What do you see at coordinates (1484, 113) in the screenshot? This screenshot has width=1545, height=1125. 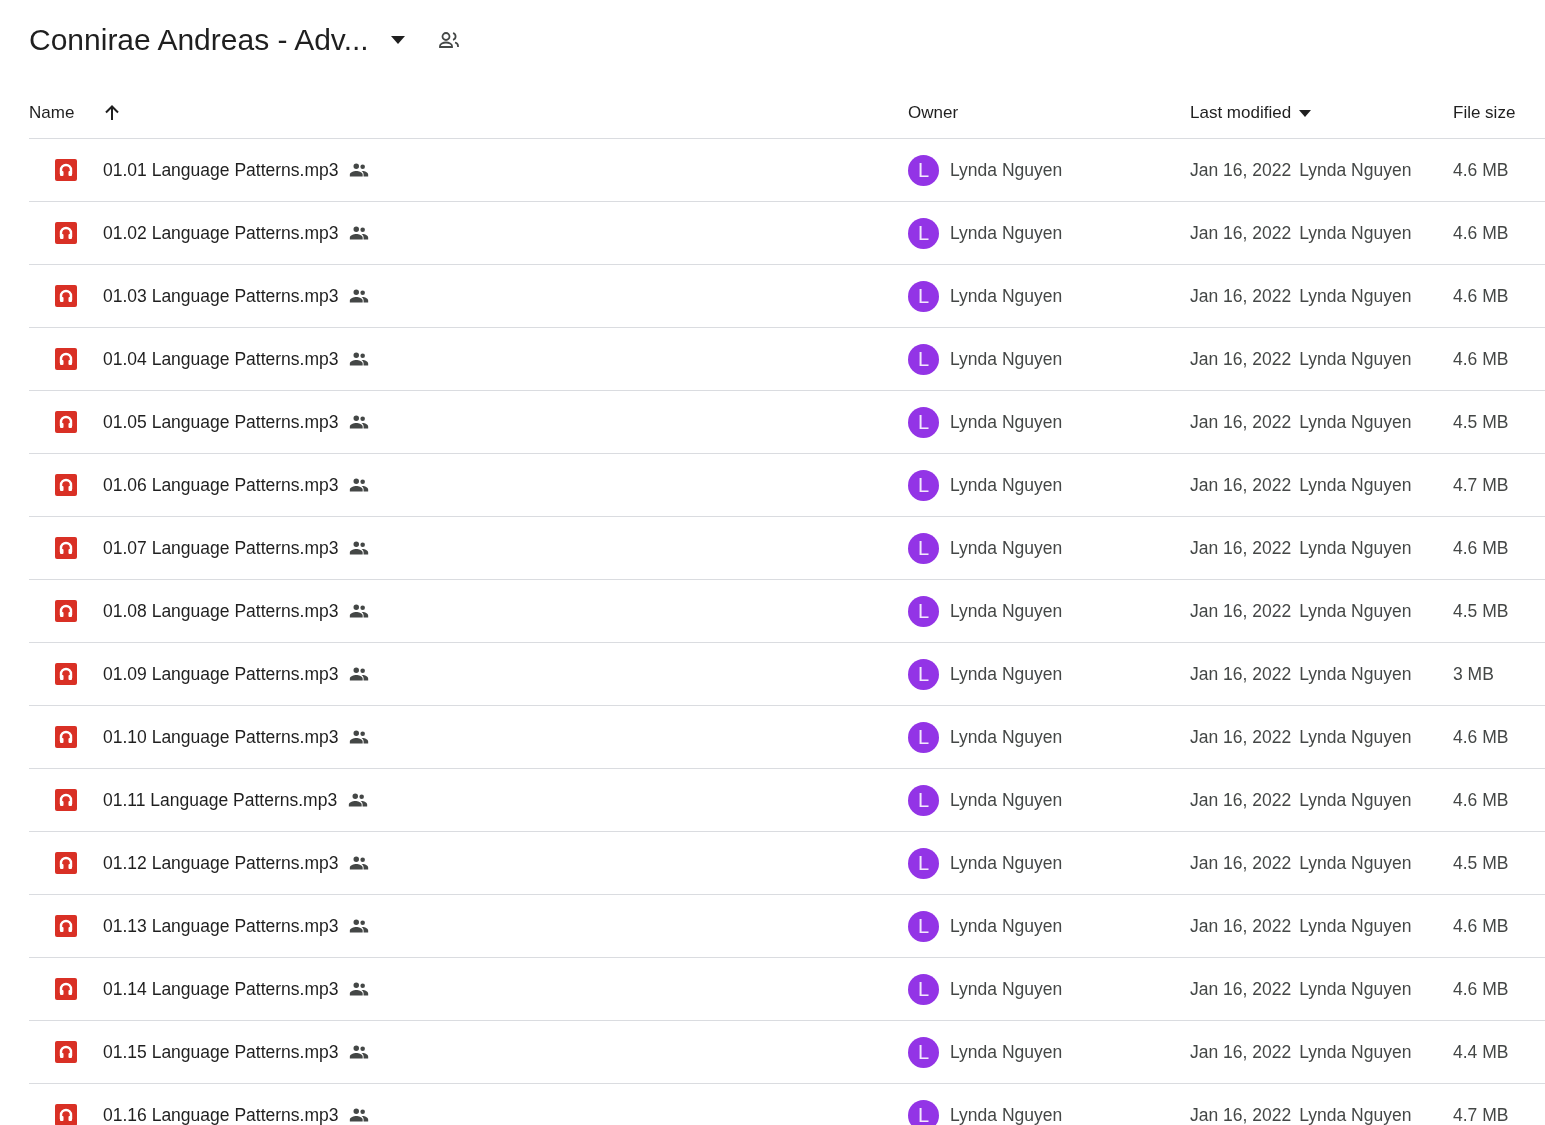 I see `column-header: File size` at bounding box center [1484, 113].